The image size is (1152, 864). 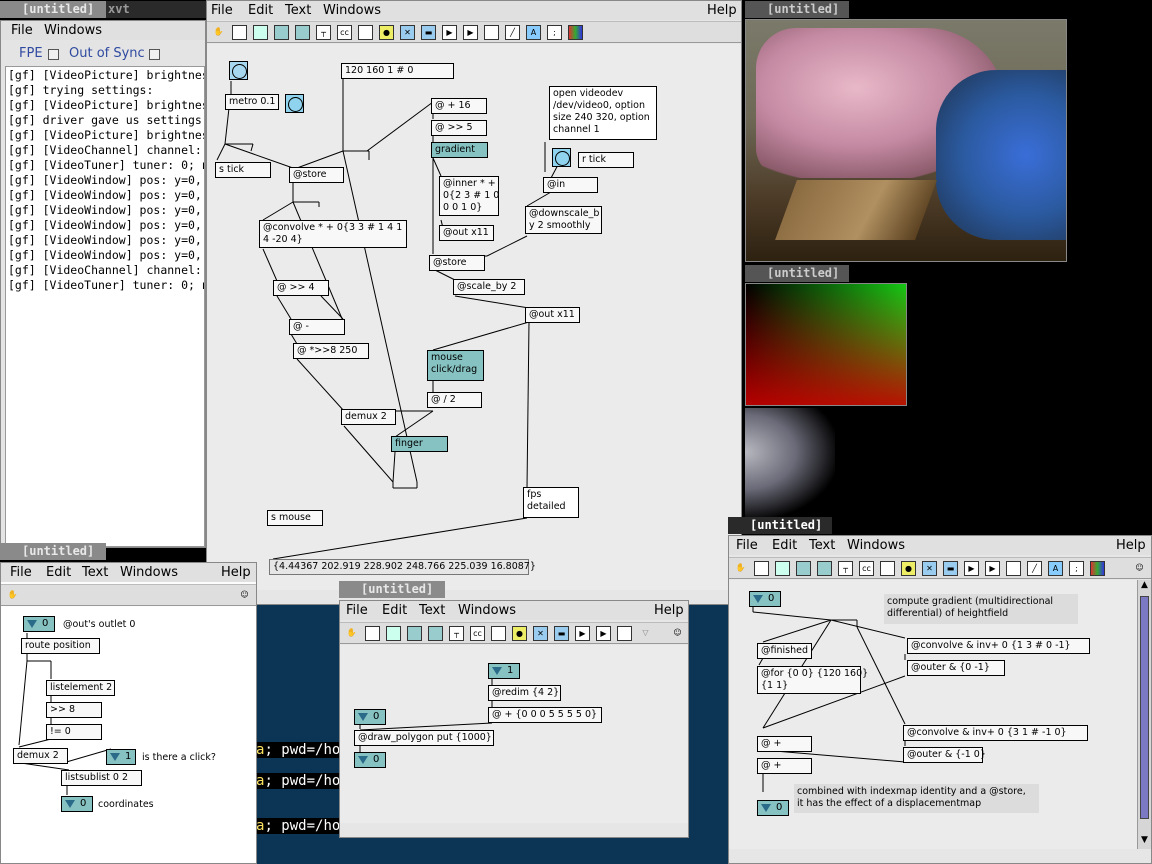 I want to click on gradient-object: gradient, so click(x=459, y=150).